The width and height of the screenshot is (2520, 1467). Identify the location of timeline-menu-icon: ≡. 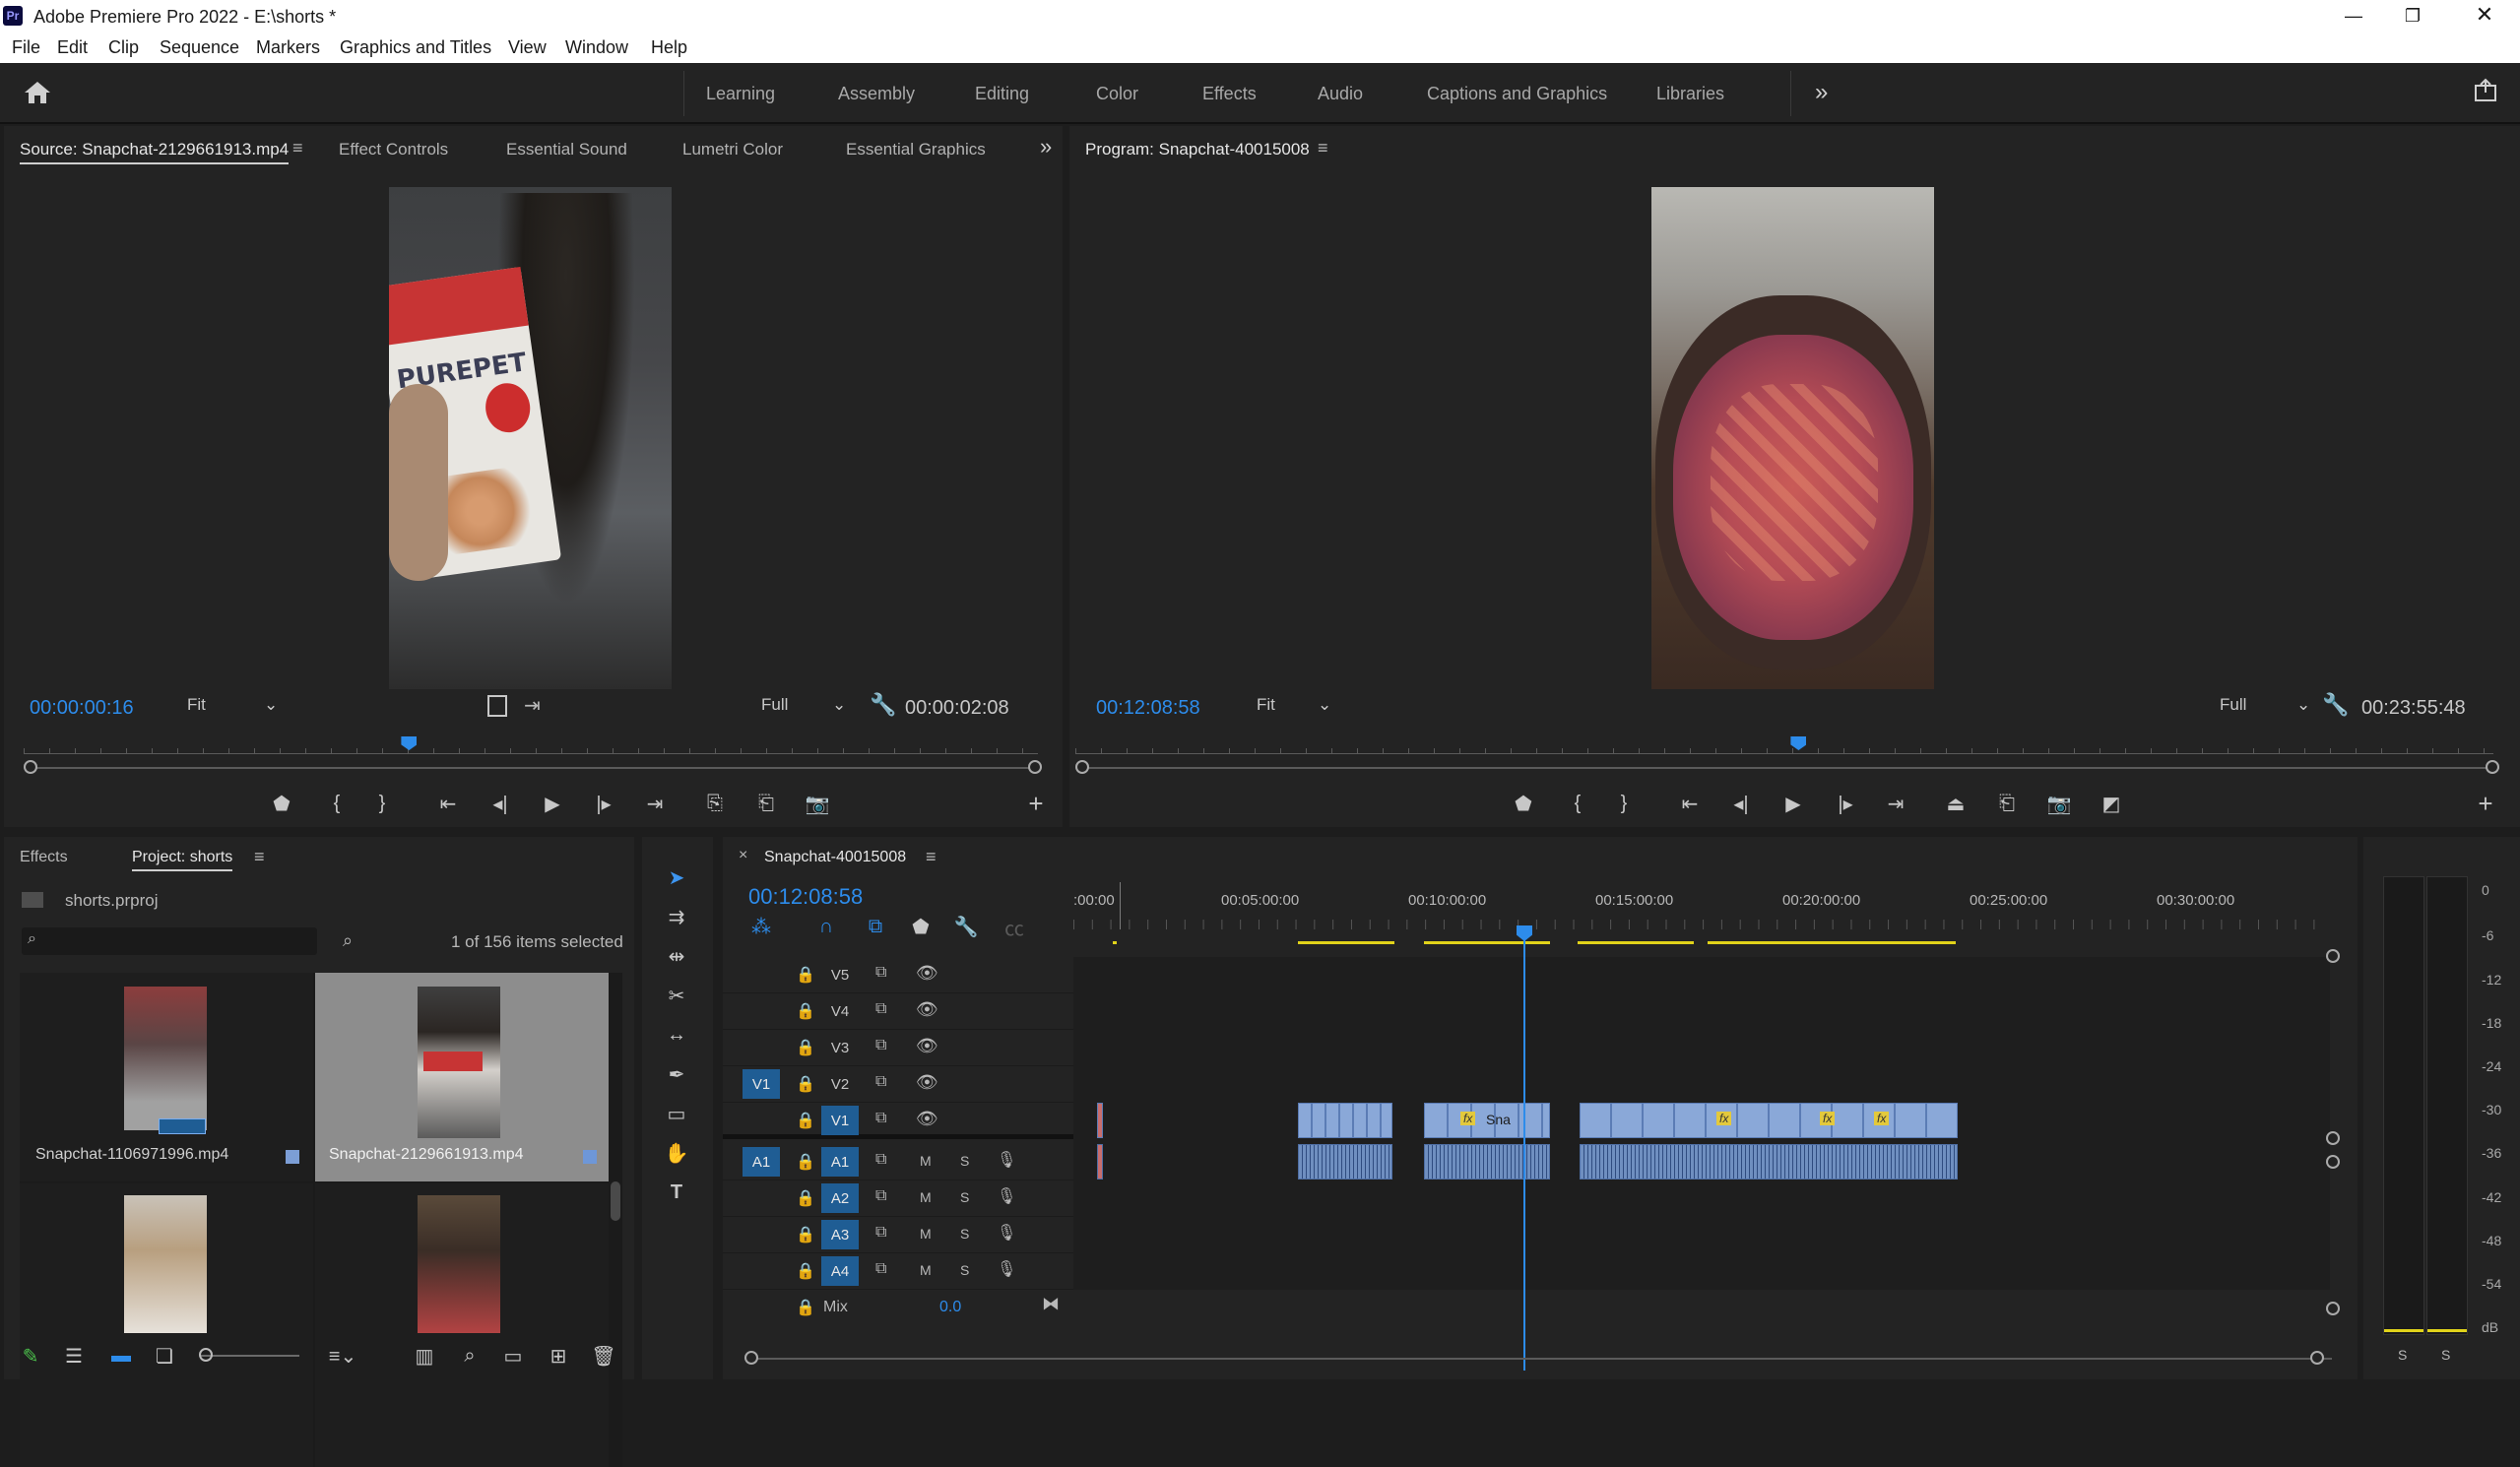
(931, 857).